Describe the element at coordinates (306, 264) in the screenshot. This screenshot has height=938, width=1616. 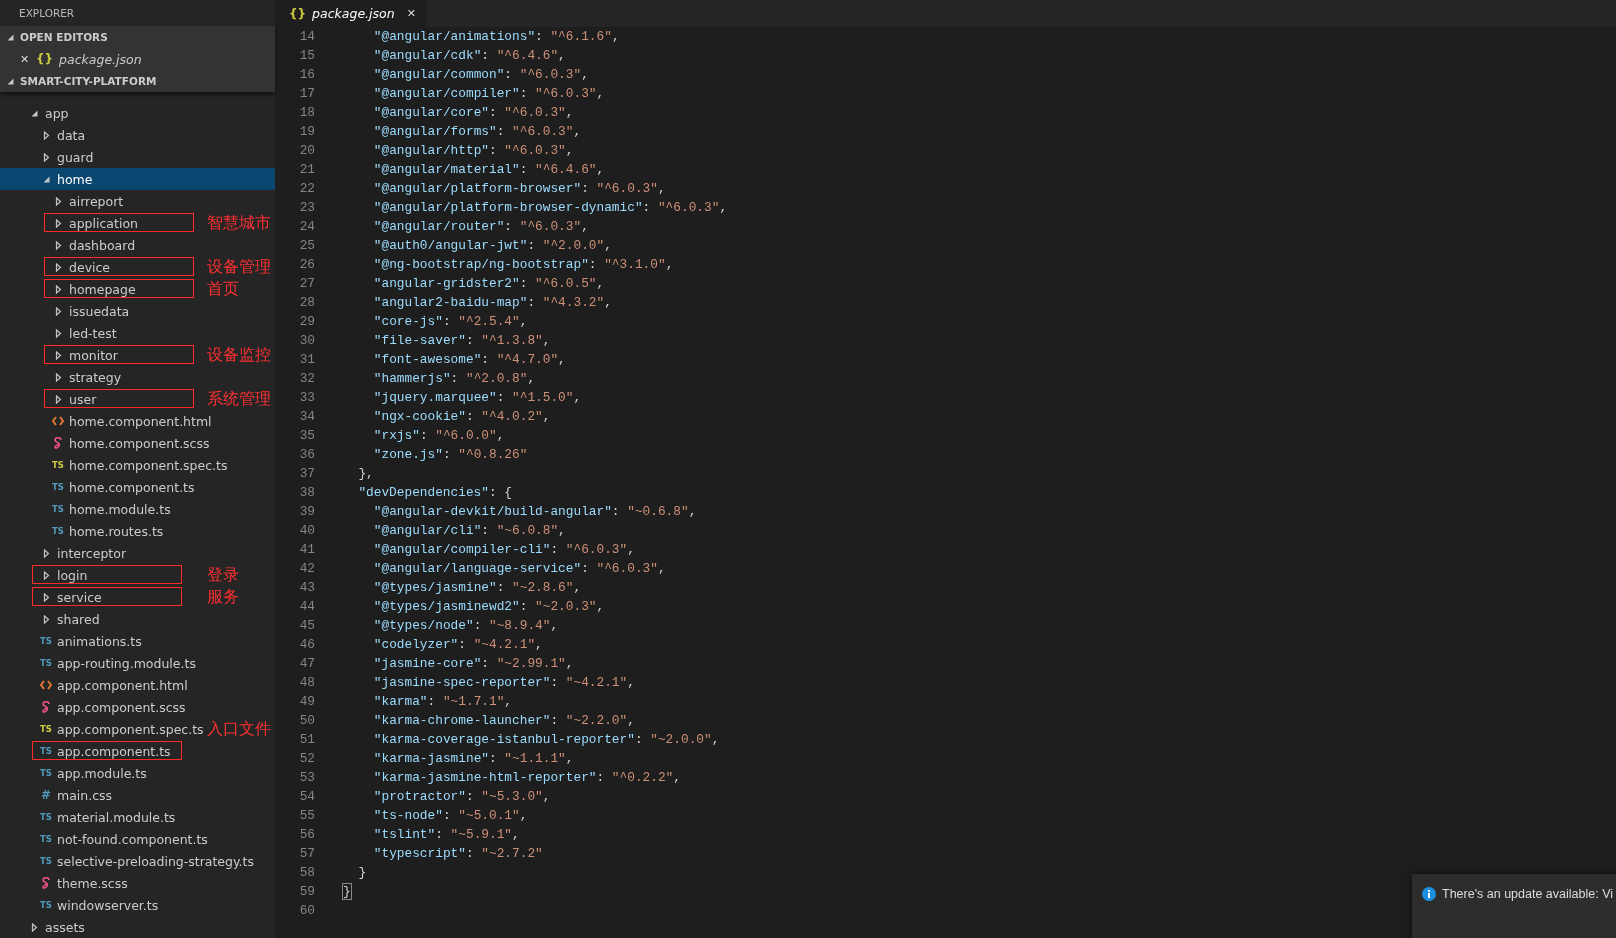
I see `line-number: 26` at that location.